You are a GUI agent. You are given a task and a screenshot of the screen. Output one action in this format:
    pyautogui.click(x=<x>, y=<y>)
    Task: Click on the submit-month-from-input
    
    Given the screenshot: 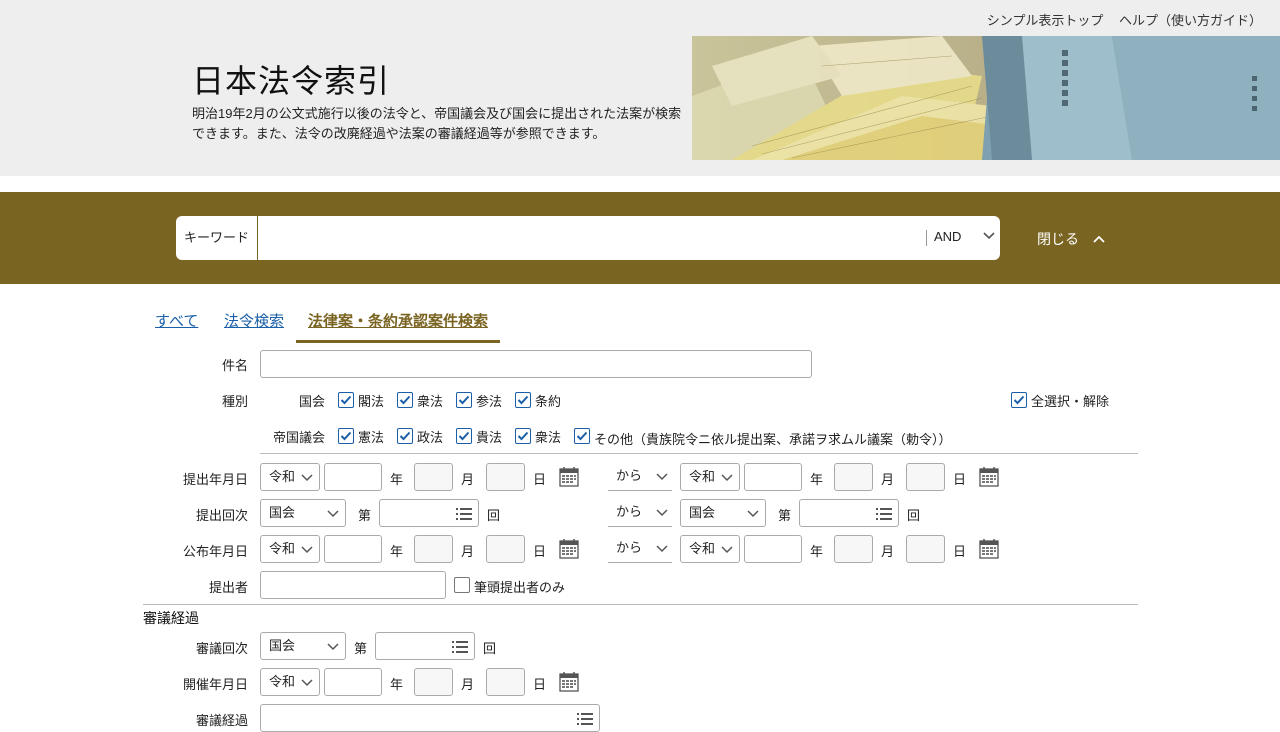 What is the action you would take?
    pyautogui.click(x=433, y=477)
    